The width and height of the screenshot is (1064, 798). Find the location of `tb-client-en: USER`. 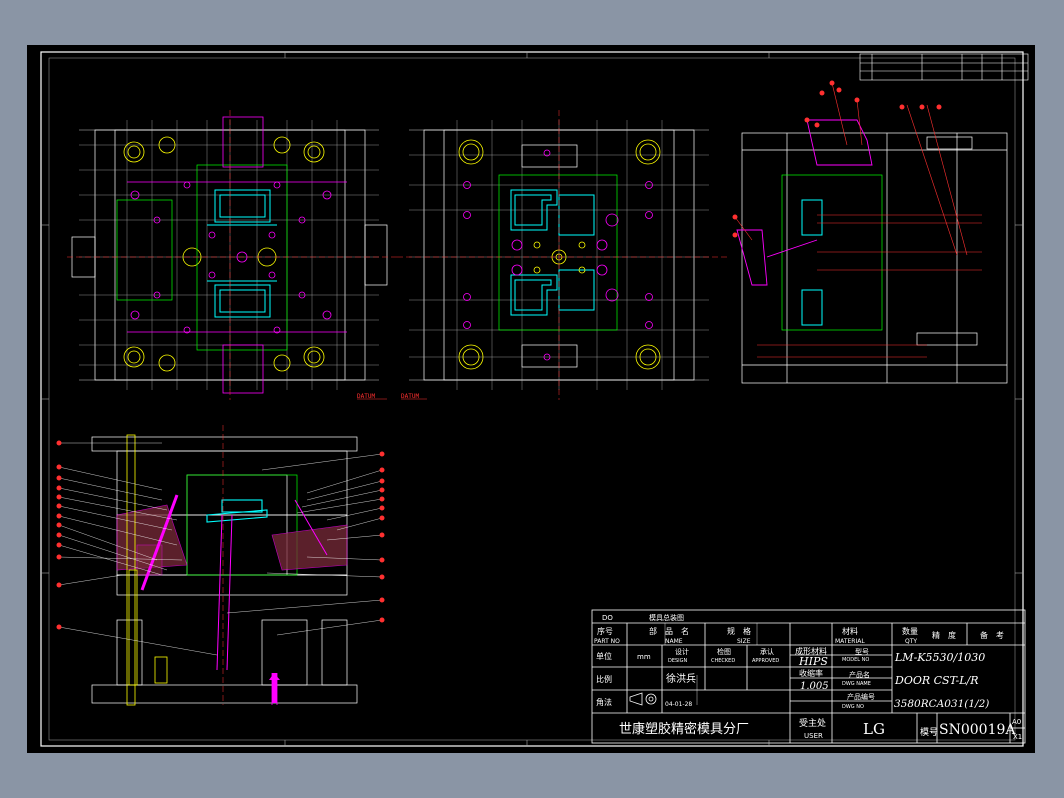

tb-client-en: USER is located at coordinates (813, 736).